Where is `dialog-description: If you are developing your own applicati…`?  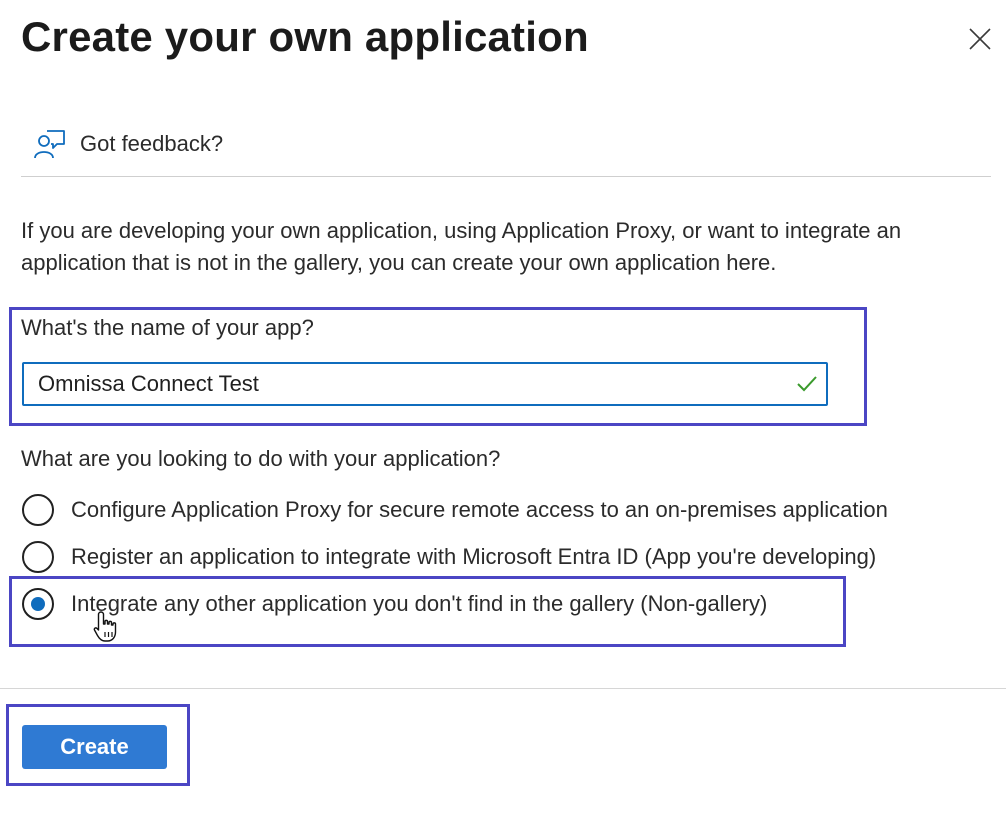
dialog-description: If you are developing your own applicati… is located at coordinates (461, 246).